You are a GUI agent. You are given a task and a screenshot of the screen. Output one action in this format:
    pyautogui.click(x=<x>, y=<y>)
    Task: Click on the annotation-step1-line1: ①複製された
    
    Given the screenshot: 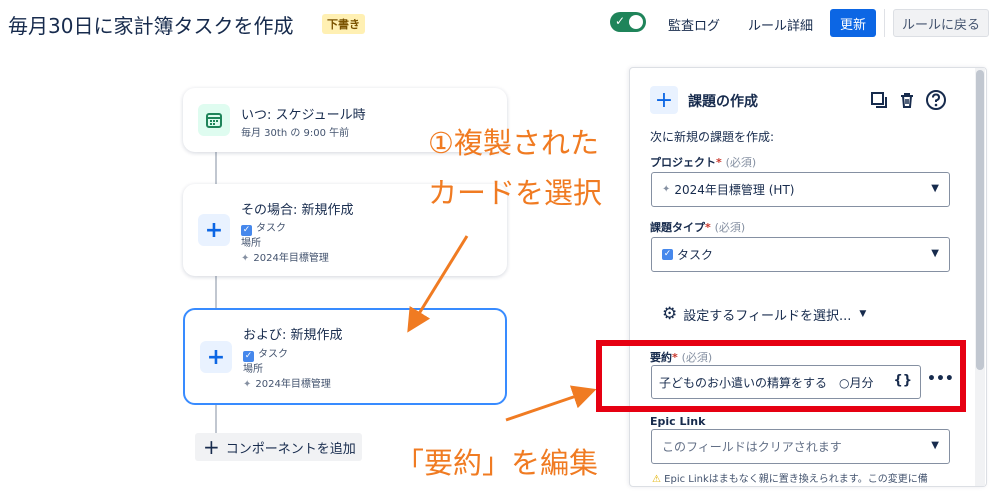 What is the action you would take?
    pyautogui.click(x=513, y=143)
    